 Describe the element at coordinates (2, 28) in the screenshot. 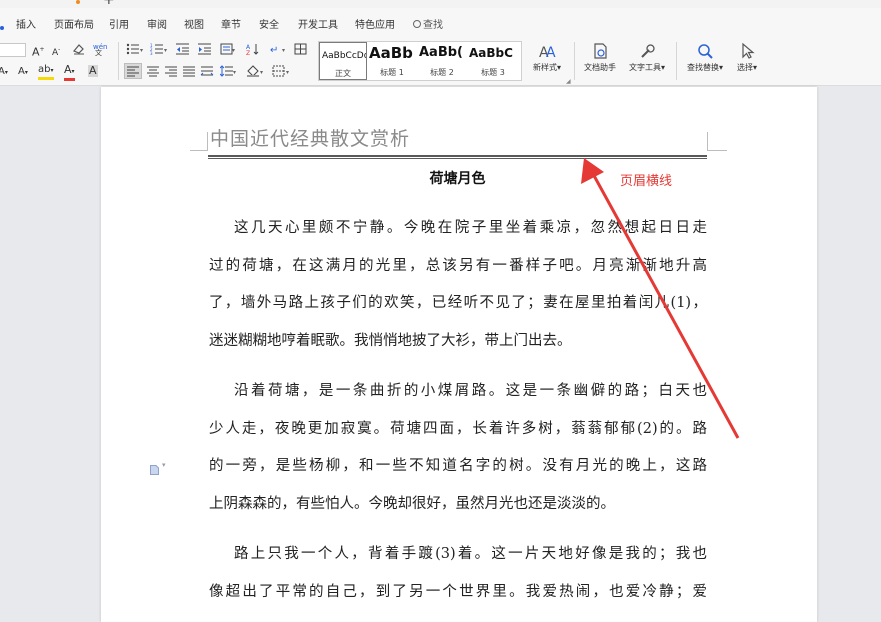

I see `menu-bullet-icon` at that location.